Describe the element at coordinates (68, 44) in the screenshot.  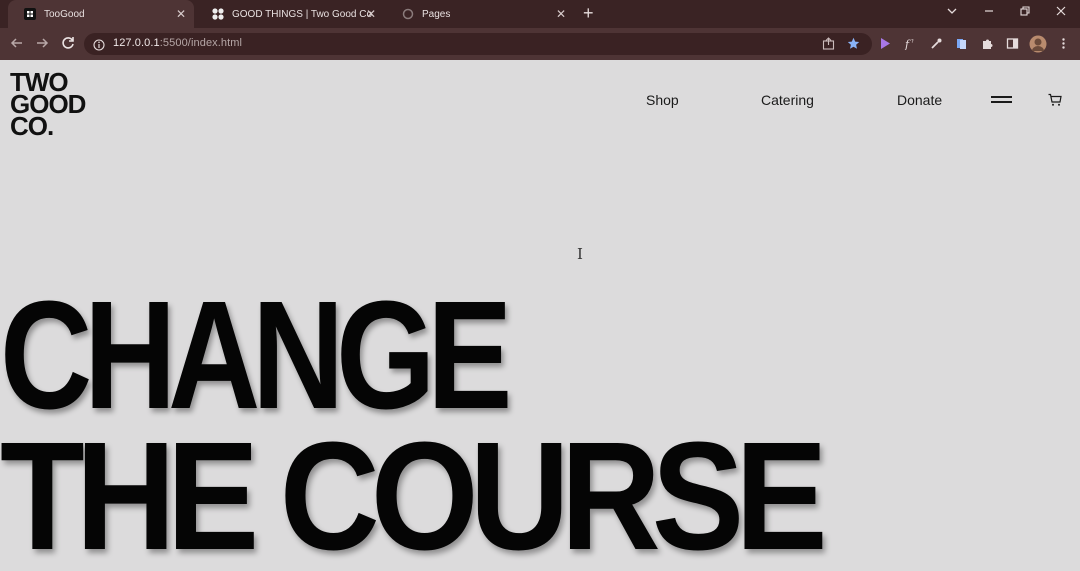
I see `reload-icon` at that location.